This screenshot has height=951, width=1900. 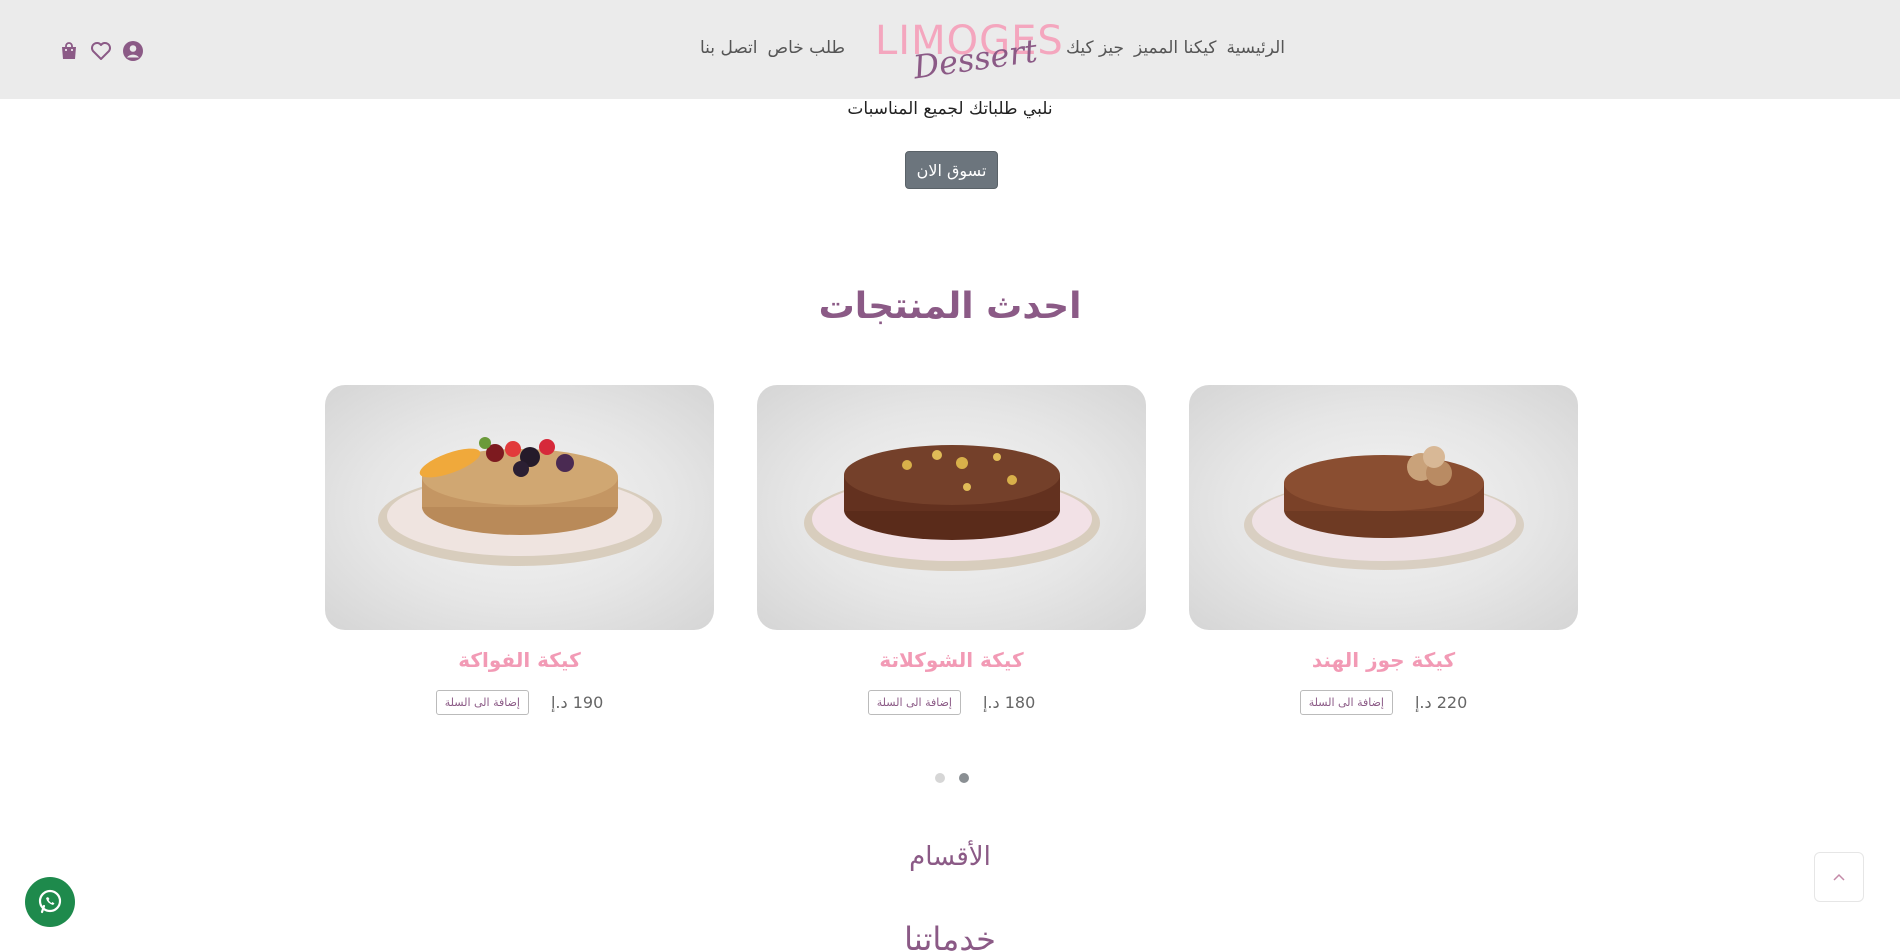 I want to click on site-logo: LIMOGES Dessert, so click(x=969, y=52).